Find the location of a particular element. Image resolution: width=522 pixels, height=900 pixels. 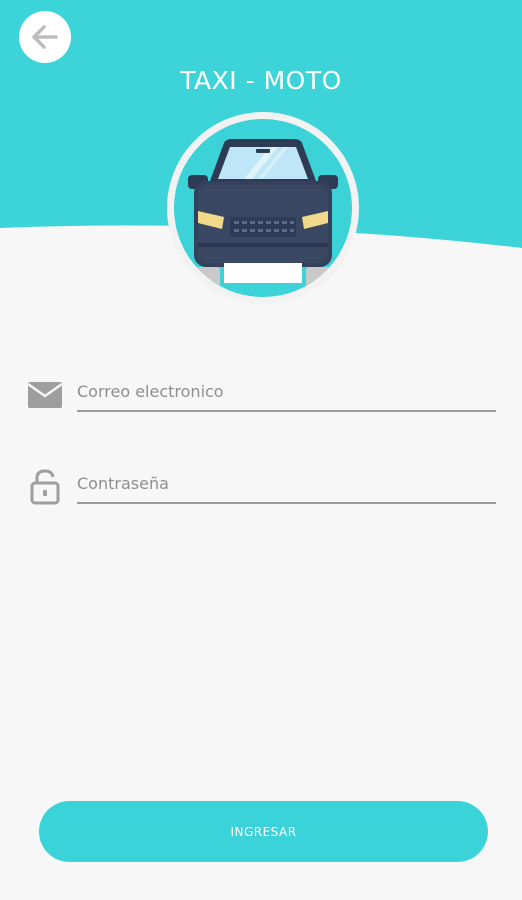

email-field-row is located at coordinates (261, 397).